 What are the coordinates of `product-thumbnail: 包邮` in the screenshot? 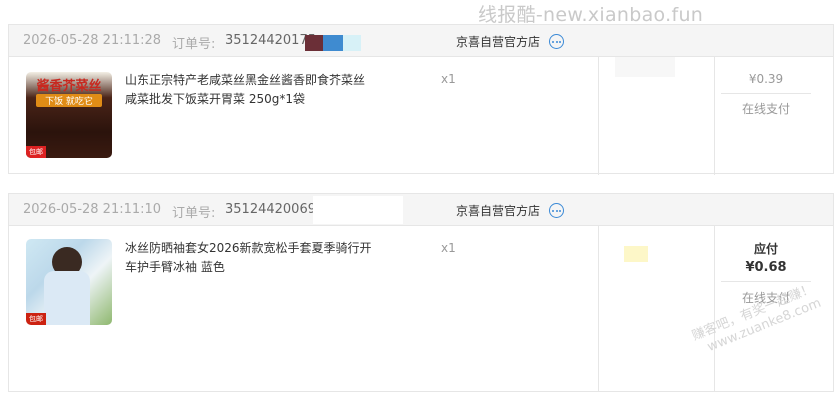 It's located at (69, 282).